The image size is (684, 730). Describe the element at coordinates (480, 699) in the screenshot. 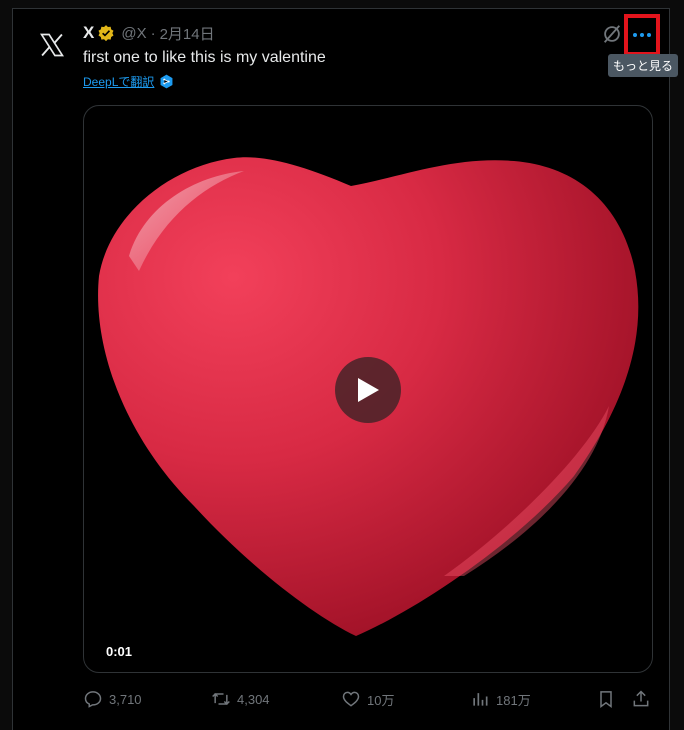

I see `views-icon` at that location.